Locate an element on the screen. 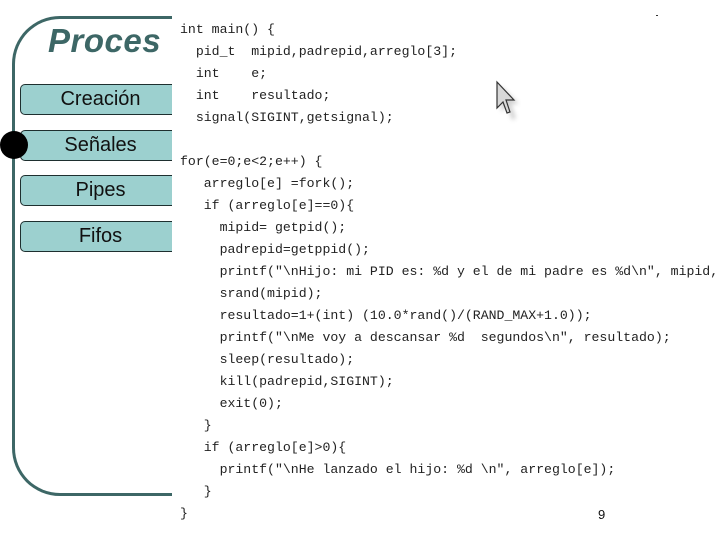  slide-title: Proces is located at coordinates (105, 40).